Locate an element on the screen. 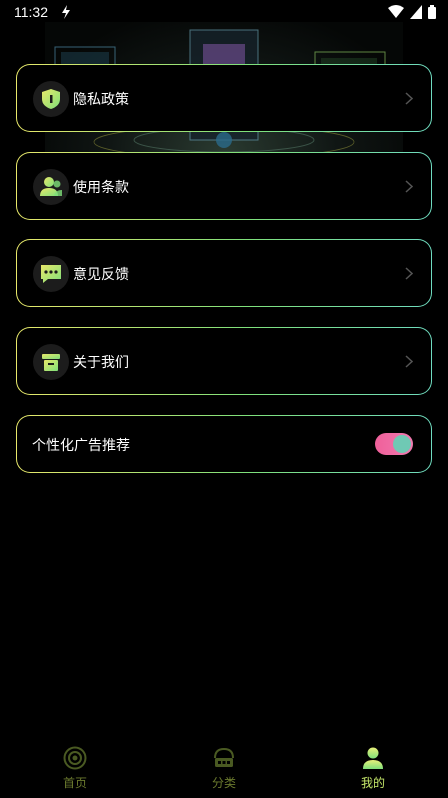  battery-icon is located at coordinates (432, 12).